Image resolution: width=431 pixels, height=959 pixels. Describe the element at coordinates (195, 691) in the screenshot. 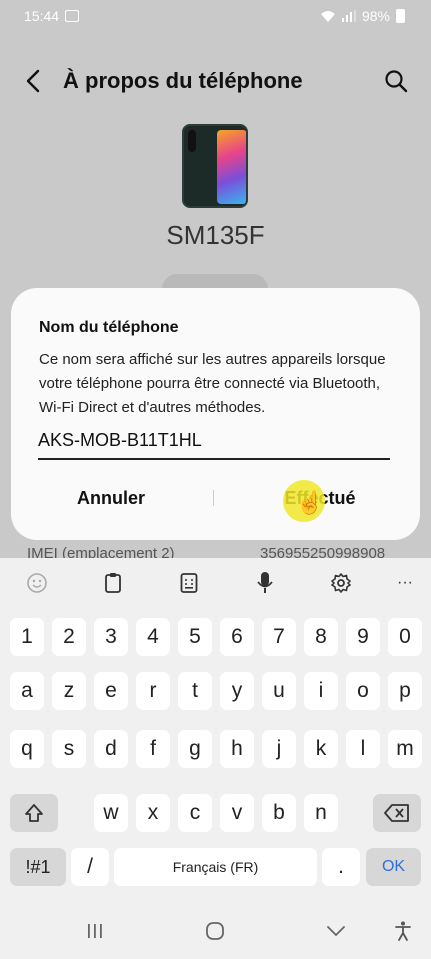

I see `letter-key: t` at that location.